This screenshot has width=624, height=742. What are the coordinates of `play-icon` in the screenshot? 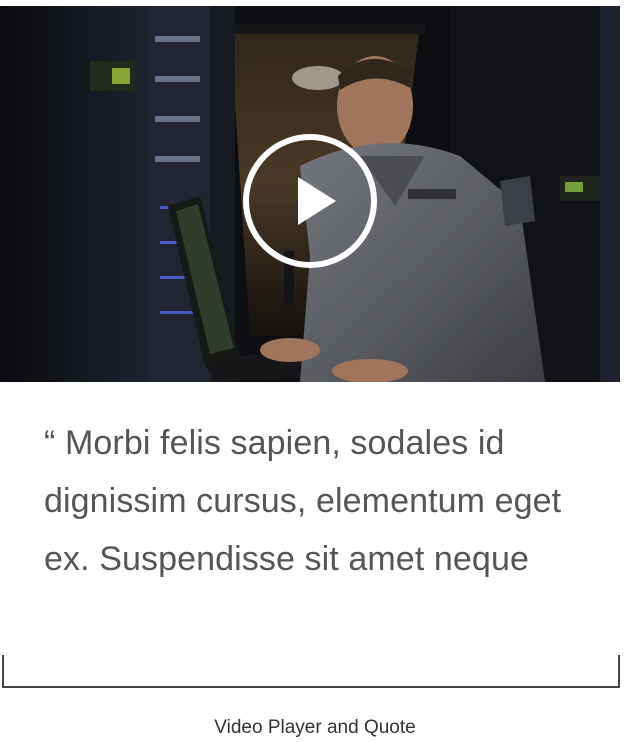 It's located at (310, 201).